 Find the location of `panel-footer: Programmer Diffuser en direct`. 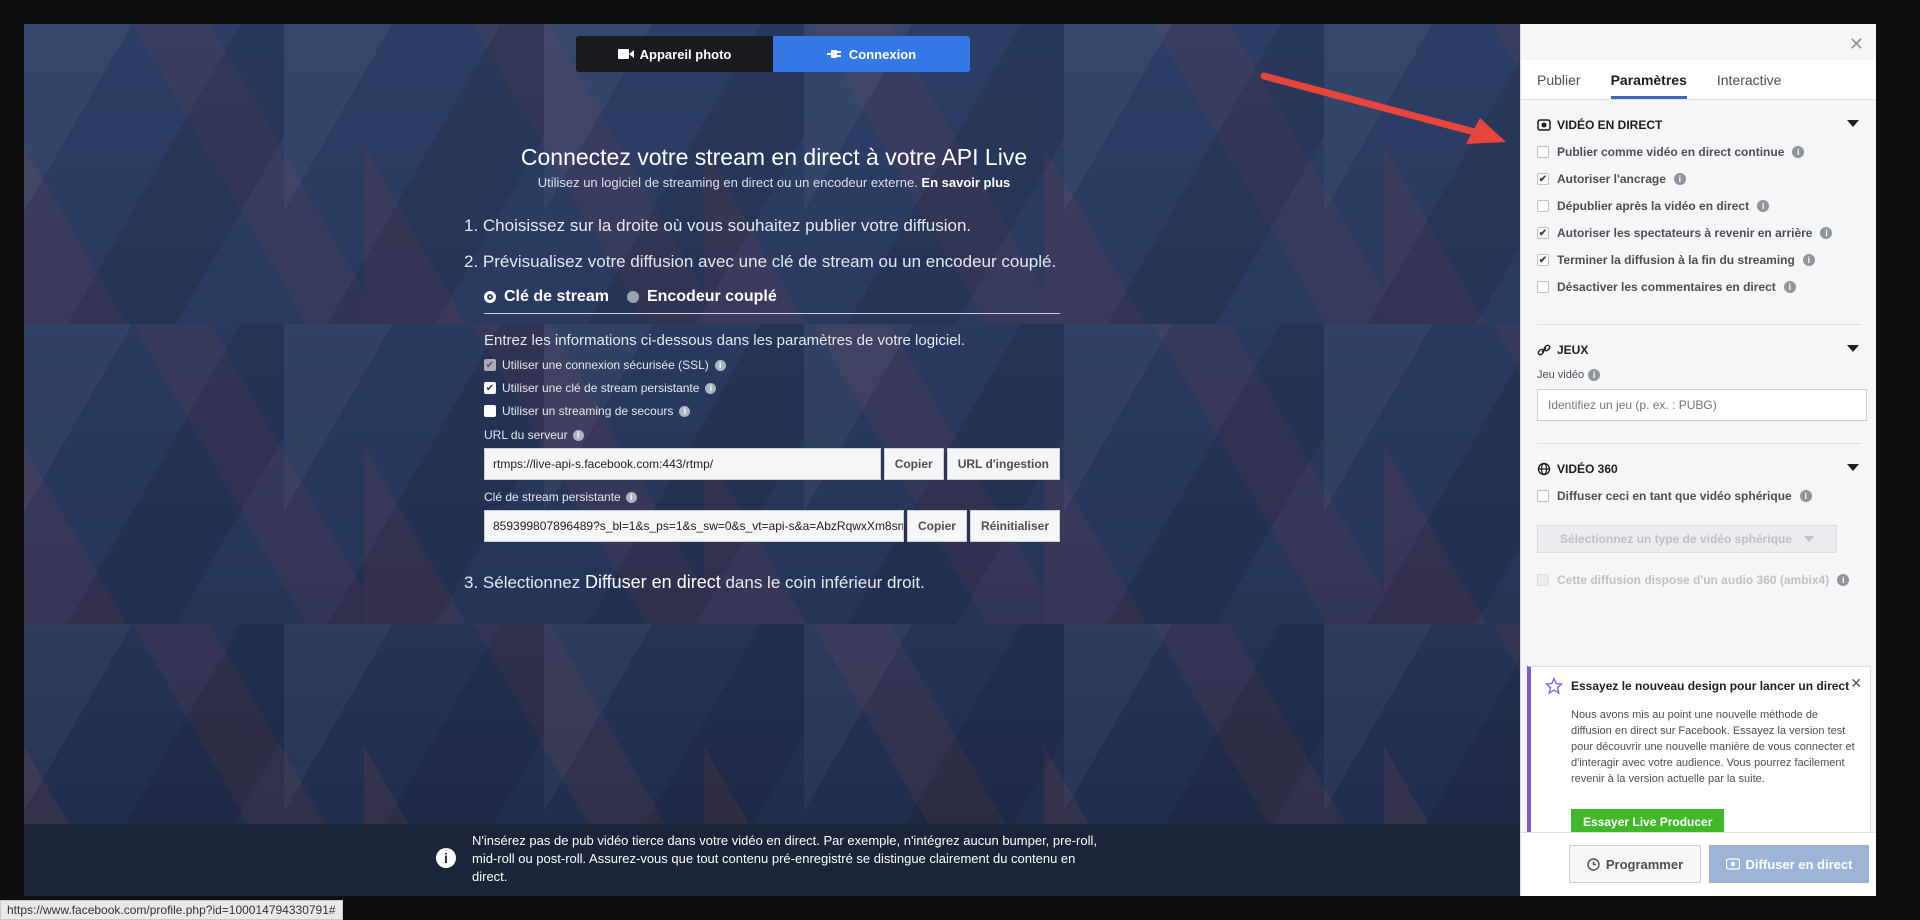

panel-footer: Programmer Diffuser en direct is located at coordinates (1698, 864).